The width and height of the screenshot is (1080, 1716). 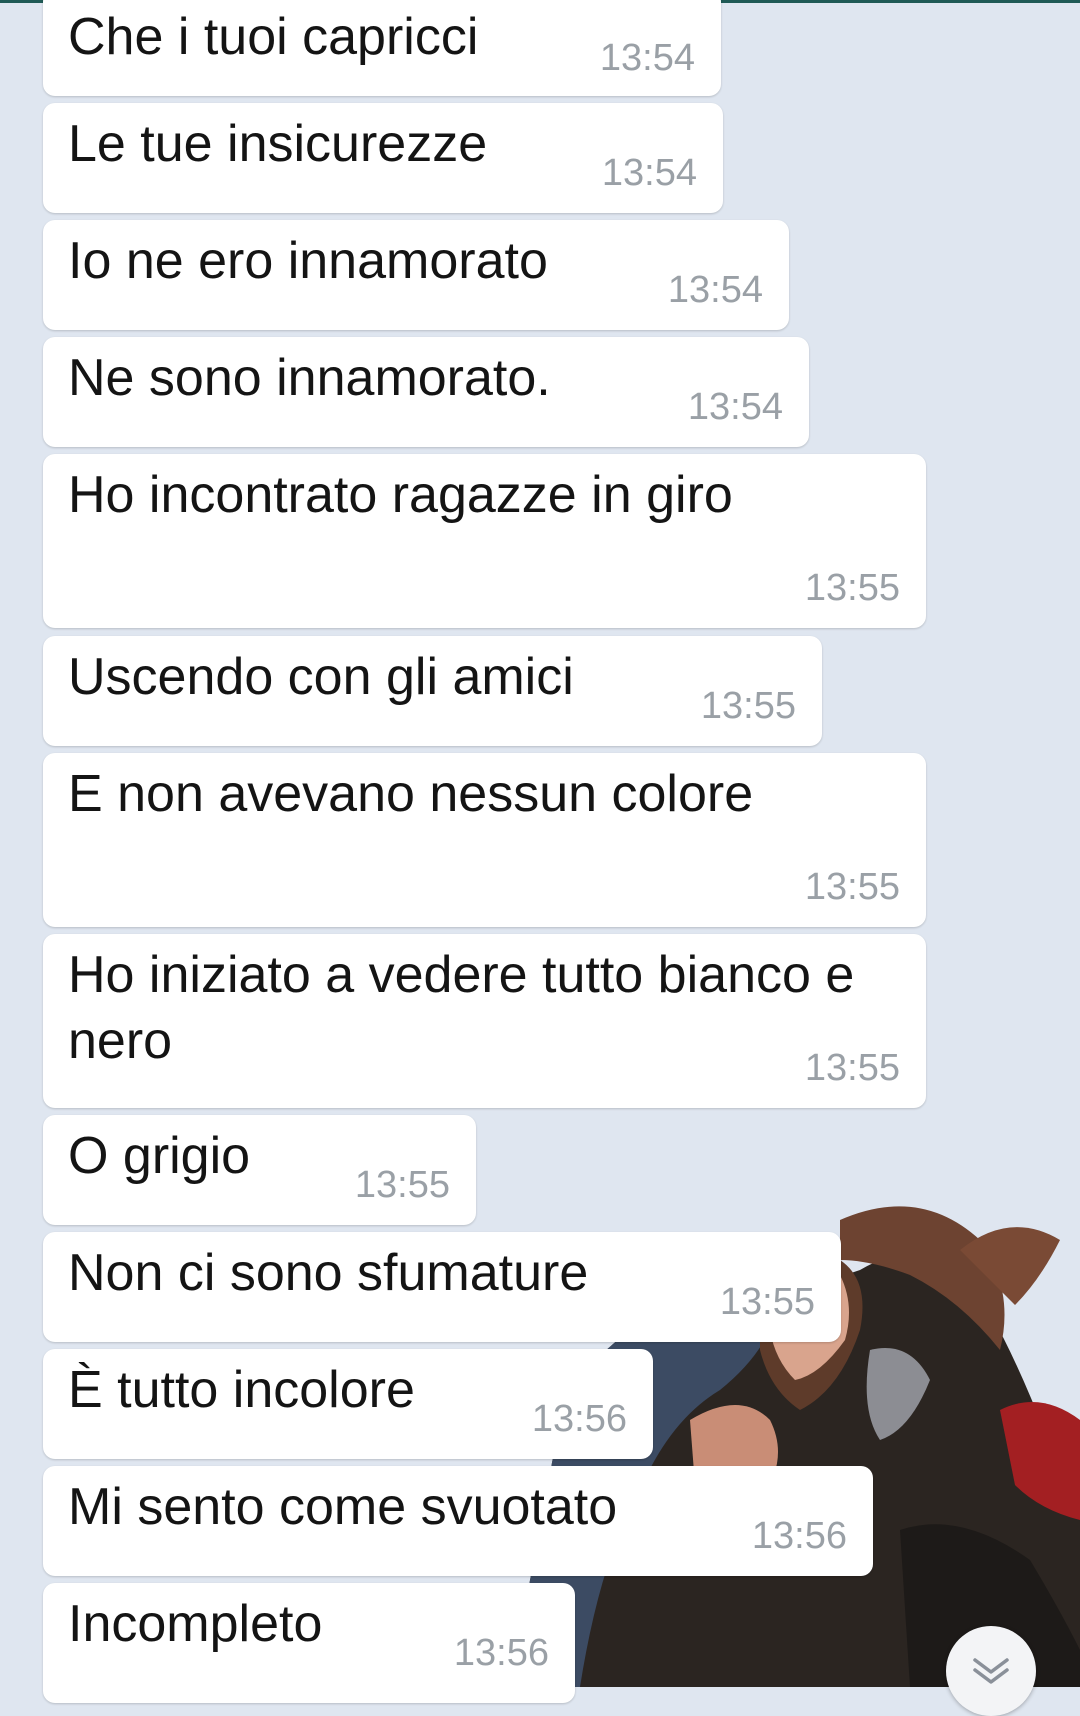 I want to click on double-chevron-down-icon, so click(x=991, y=1671).